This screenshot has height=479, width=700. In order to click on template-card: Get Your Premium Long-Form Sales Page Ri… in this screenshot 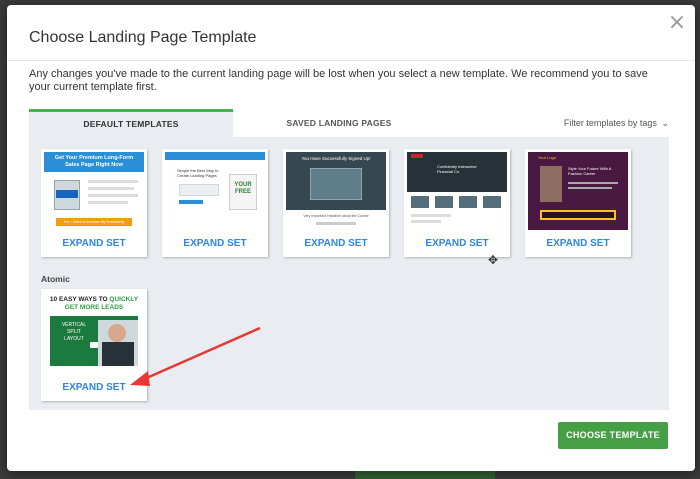, I will do `click(94, 203)`.